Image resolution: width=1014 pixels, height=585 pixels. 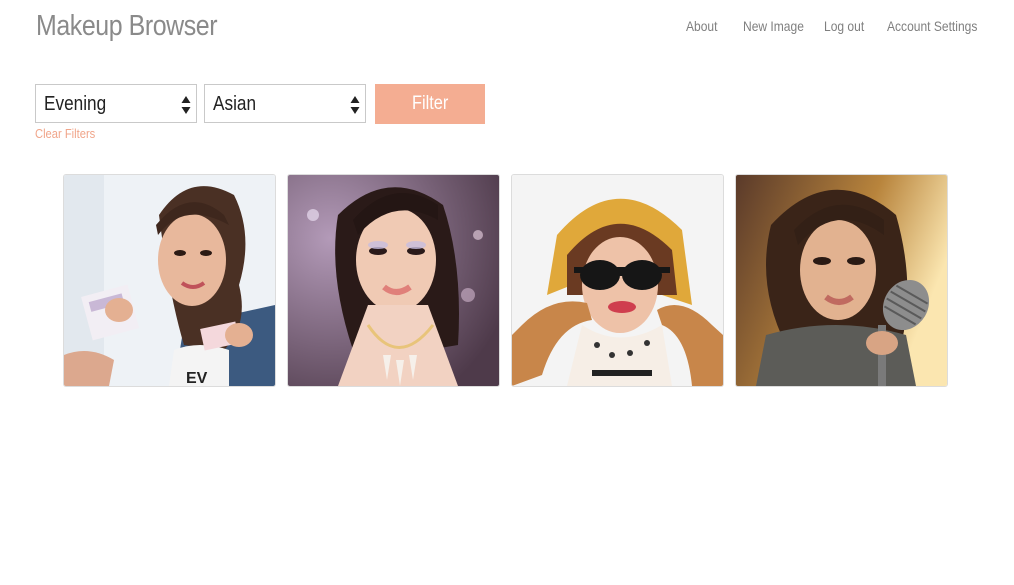 What do you see at coordinates (507, 28) in the screenshot?
I see `top-nav: About New Image Log out Account Settings` at bounding box center [507, 28].